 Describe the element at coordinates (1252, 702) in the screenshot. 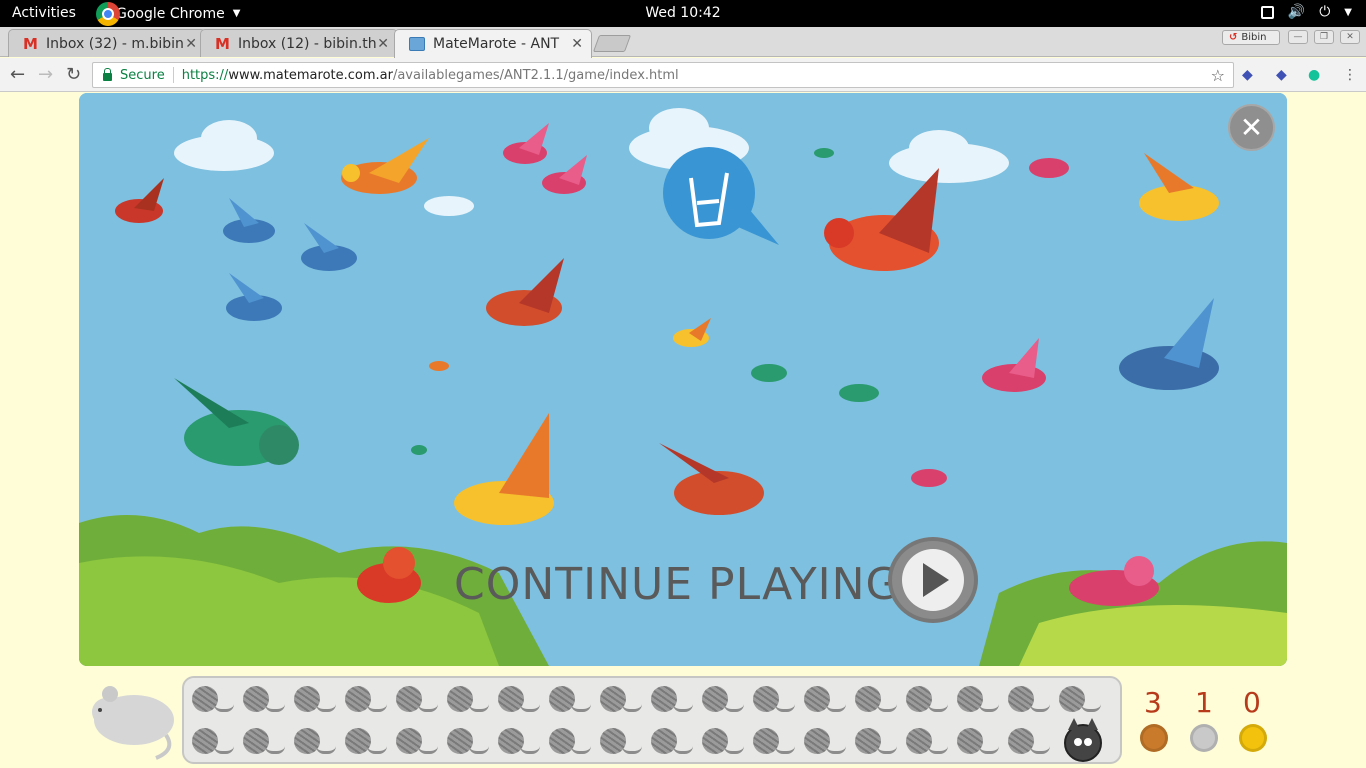

I see `score-gold: 0` at that location.